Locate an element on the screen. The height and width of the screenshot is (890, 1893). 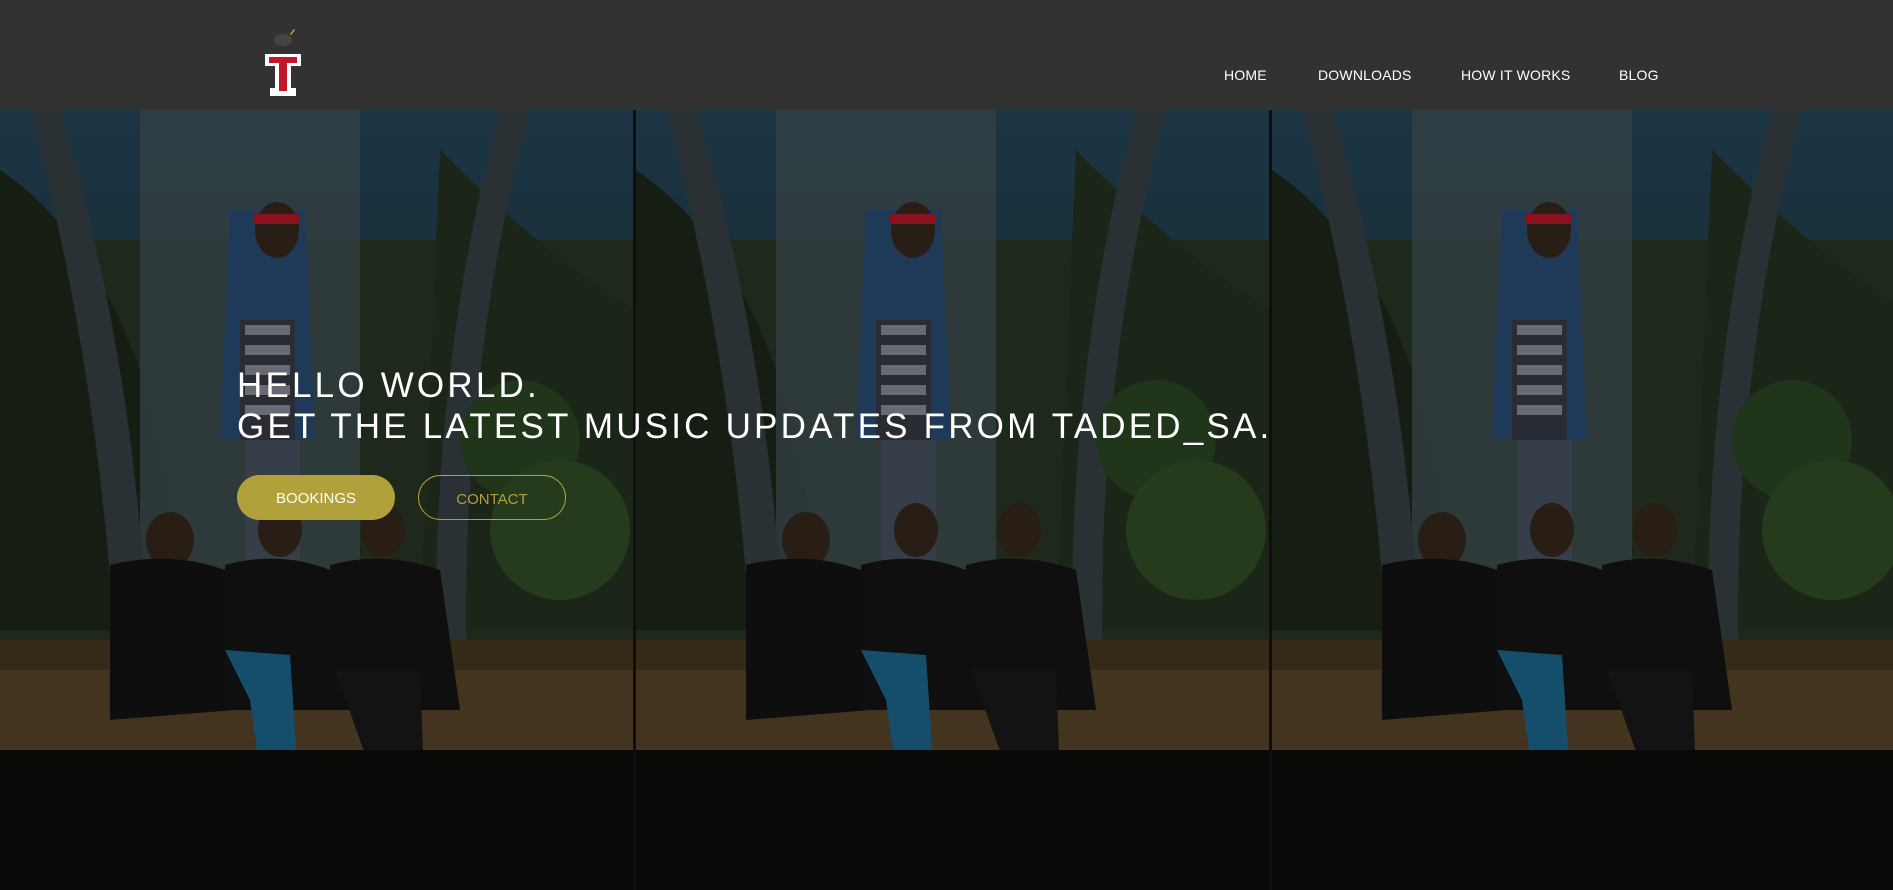
navbar: T HOME DOWNLOADS HOW IT WORKS BLOG is located at coordinates (946, 55).